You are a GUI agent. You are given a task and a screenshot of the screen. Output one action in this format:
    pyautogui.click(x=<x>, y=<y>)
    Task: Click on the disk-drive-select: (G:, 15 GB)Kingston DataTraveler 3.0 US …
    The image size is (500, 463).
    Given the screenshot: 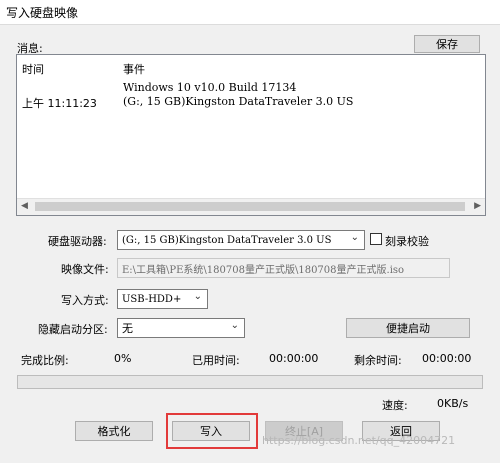 What is the action you would take?
    pyautogui.click(x=241, y=240)
    